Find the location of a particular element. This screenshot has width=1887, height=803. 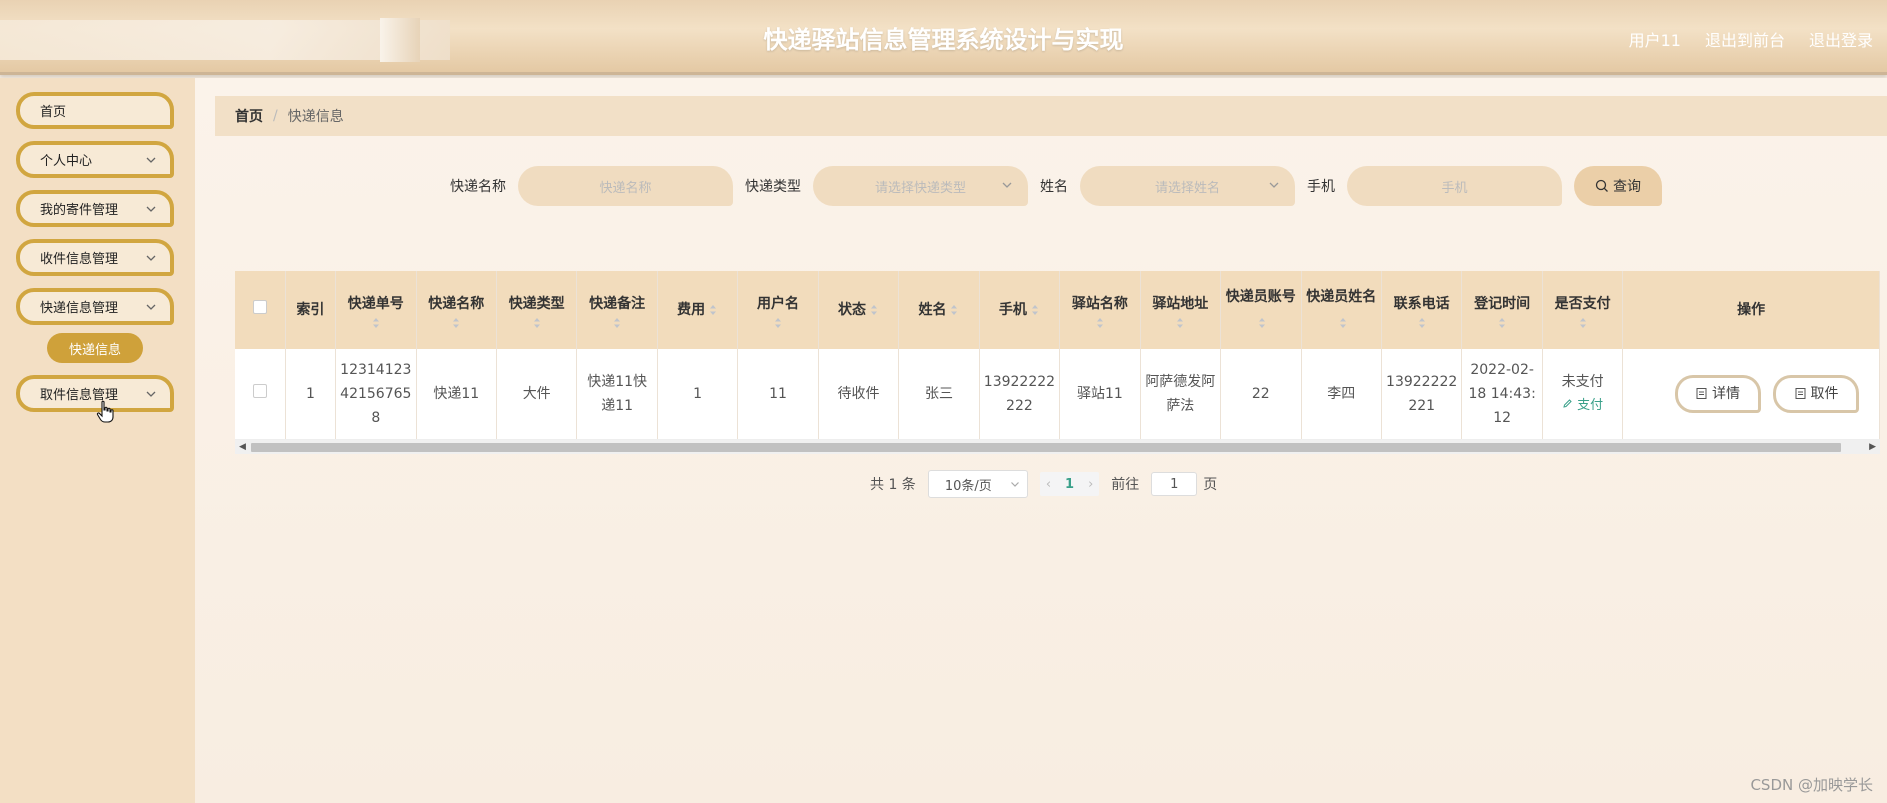

back-to-front-link: 退出到前台 is located at coordinates (1745, 39).